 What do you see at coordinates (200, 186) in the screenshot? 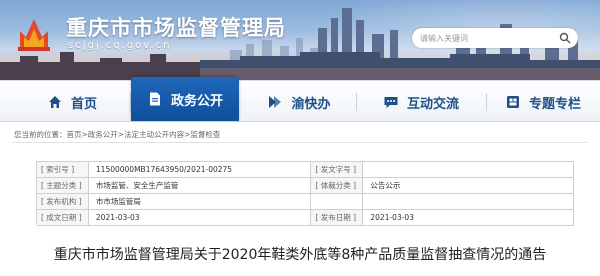
I see `info-value-topic: 市场监管、安全生产监管` at bounding box center [200, 186].